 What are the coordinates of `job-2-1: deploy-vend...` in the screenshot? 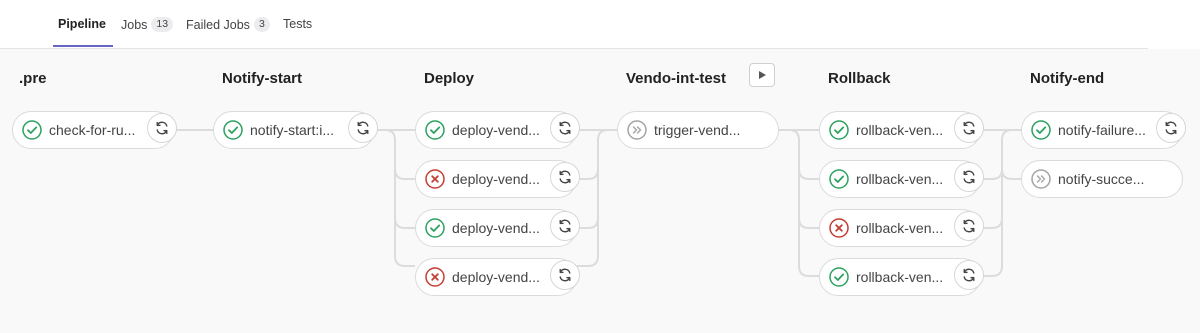 It's located at (497, 179).